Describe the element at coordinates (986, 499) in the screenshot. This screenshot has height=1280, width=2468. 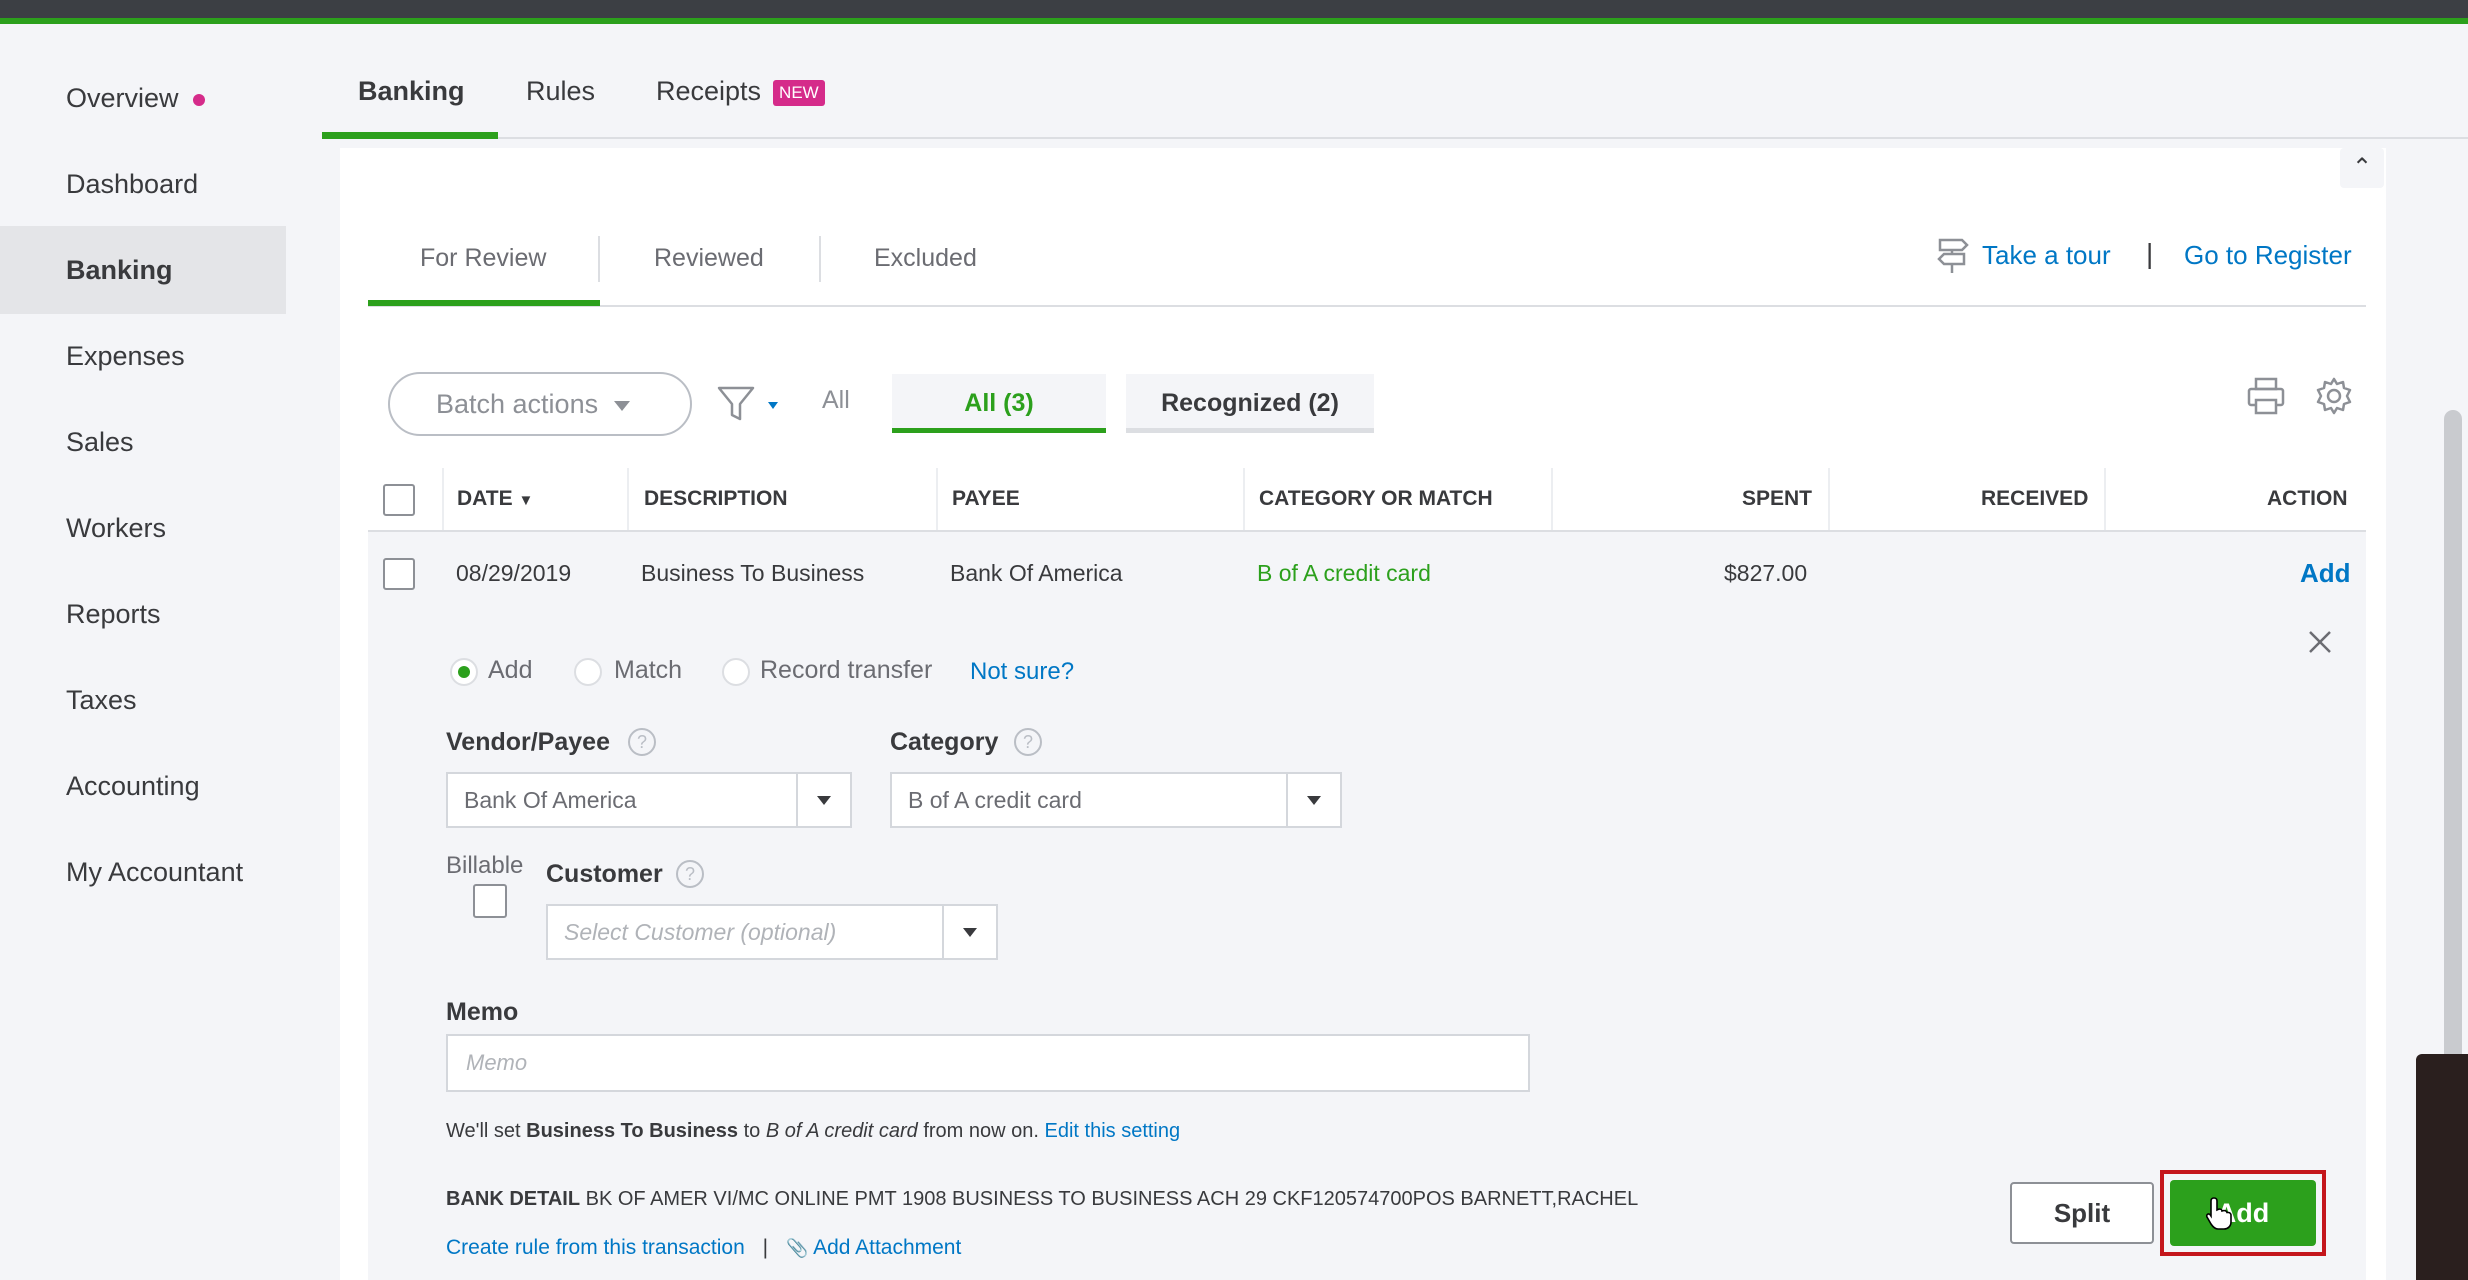
I see `column-header-payee: PAYEE` at that location.